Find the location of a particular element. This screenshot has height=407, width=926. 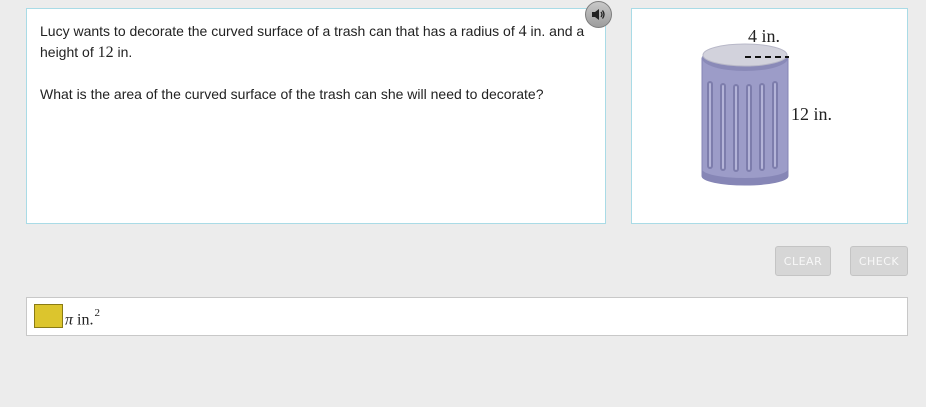

clear-button: CLEAR is located at coordinates (803, 261).